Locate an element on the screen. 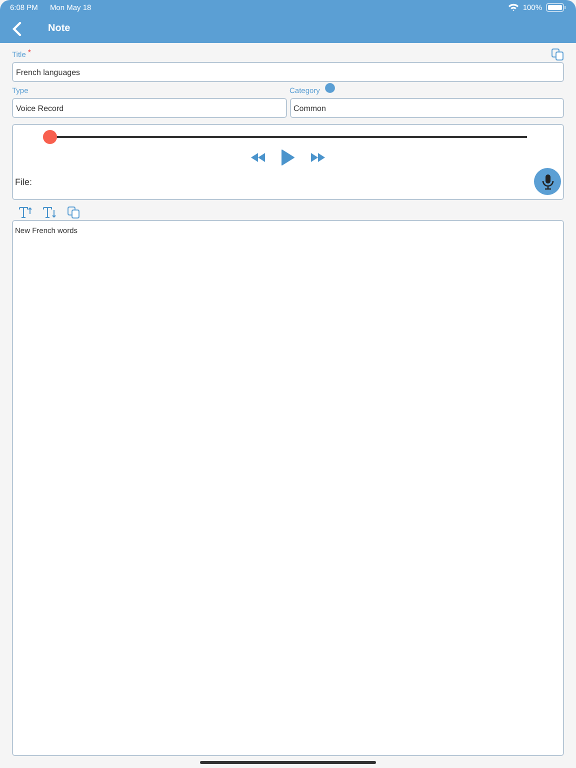 Image resolution: width=576 pixels, height=768 pixels. microphone-icon is located at coordinates (548, 182).